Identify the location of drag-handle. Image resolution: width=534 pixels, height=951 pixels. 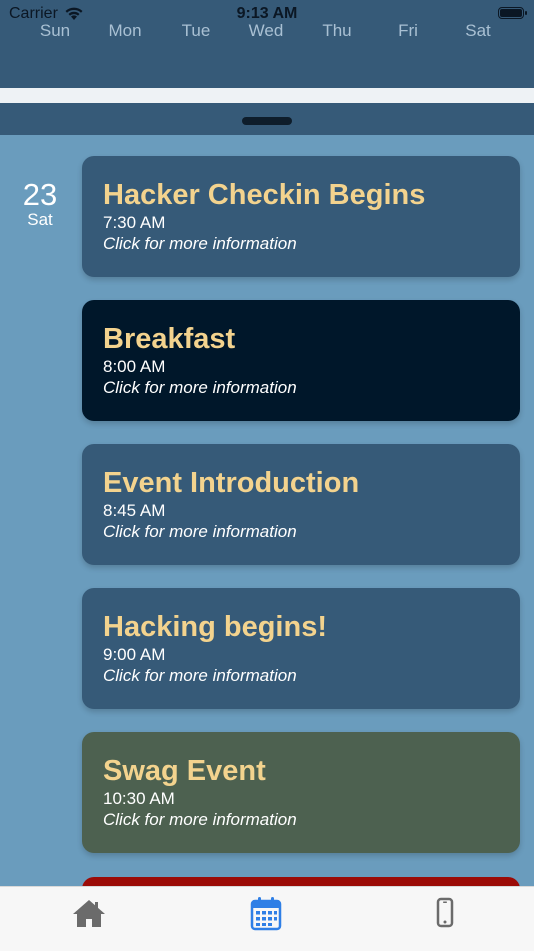
(267, 121).